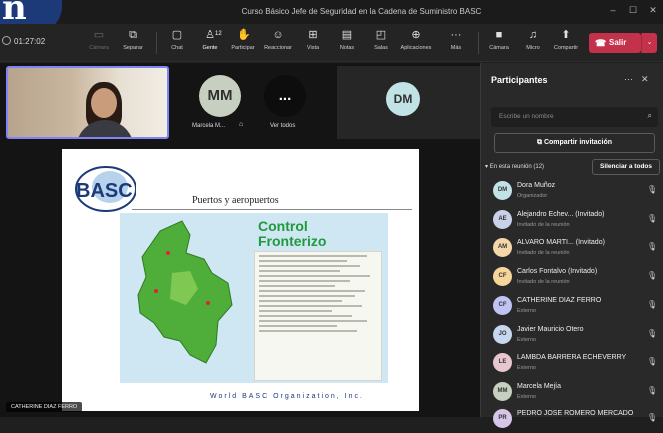  I want to click on share-icon: ⬆, so click(566, 35).